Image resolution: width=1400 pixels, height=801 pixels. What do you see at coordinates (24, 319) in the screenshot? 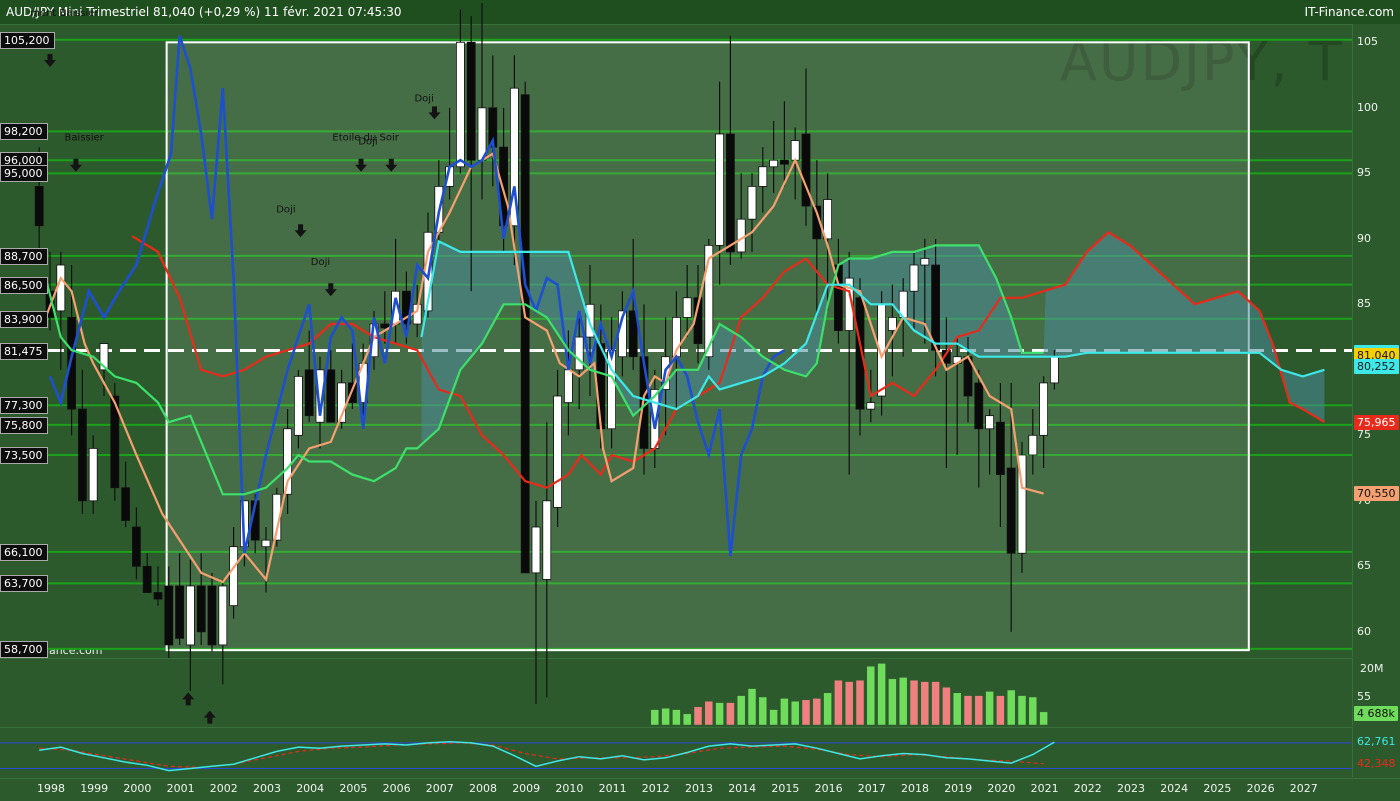
I see `level-label: 83,900` at bounding box center [24, 319].